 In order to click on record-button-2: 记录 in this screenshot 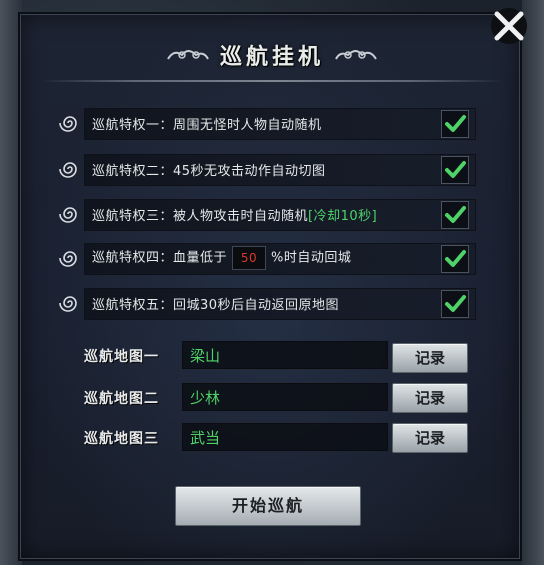, I will do `click(430, 398)`.